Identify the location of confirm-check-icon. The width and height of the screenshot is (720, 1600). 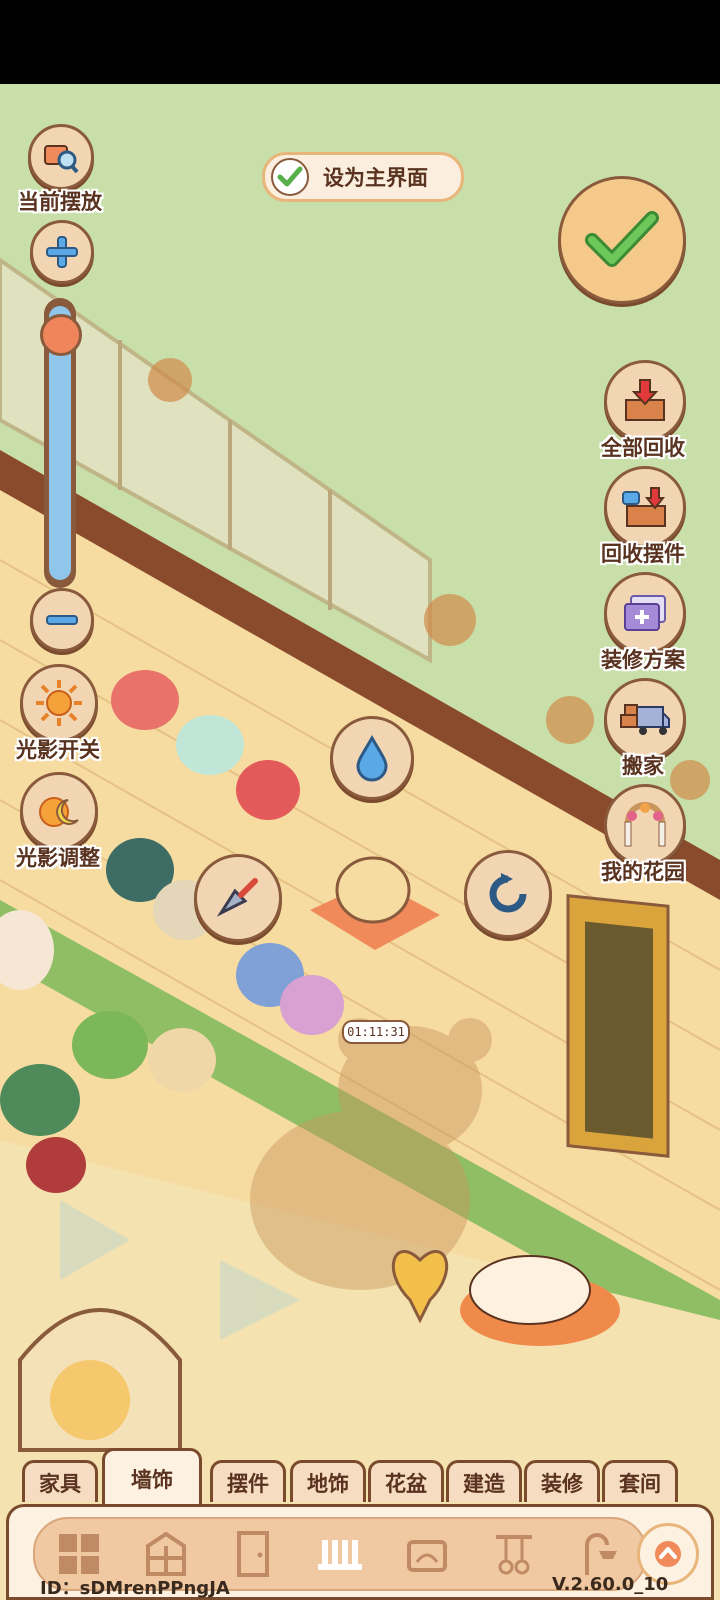
(622, 239).